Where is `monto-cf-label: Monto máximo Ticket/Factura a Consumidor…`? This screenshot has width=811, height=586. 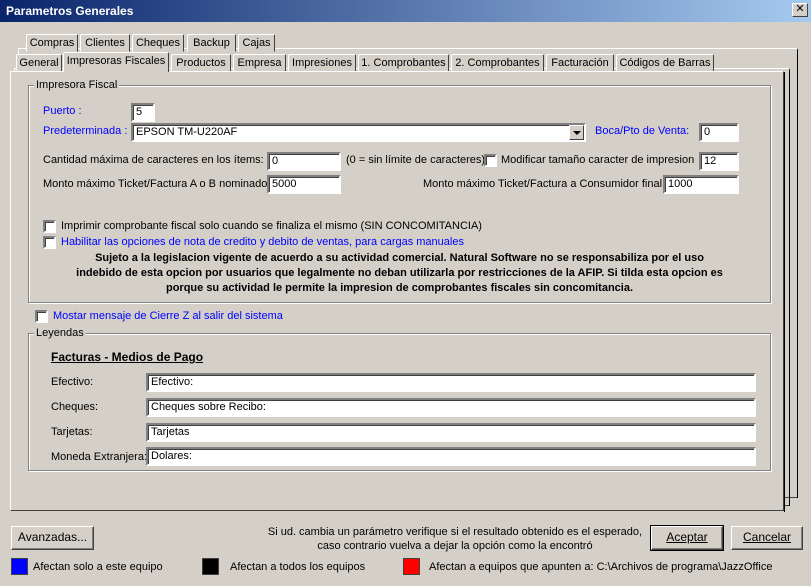
monto-cf-label: Monto máximo Ticket/Factura a Consumidor… is located at coordinates (543, 184).